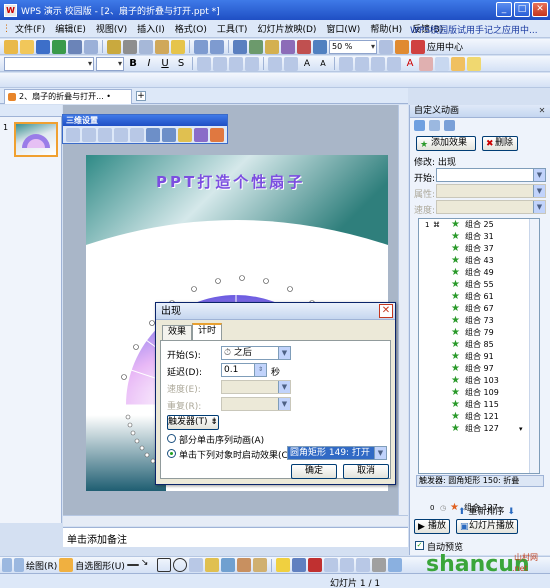 The width and height of the screenshot is (550, 588). I want to click on table-icon, so click(240, 46).